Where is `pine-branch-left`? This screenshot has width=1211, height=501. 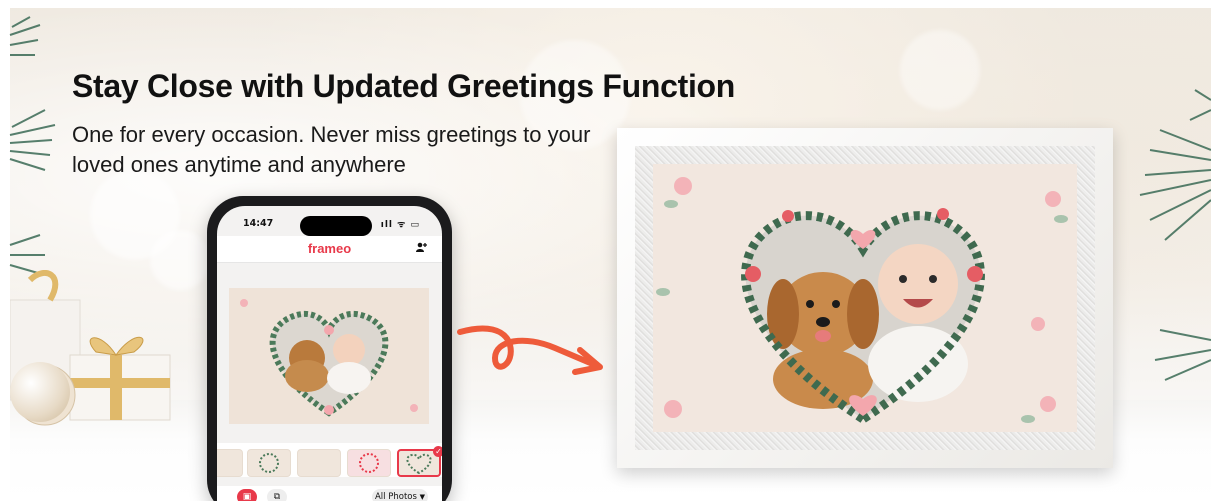
pine-branch-left is located at coordinates (32, 145).